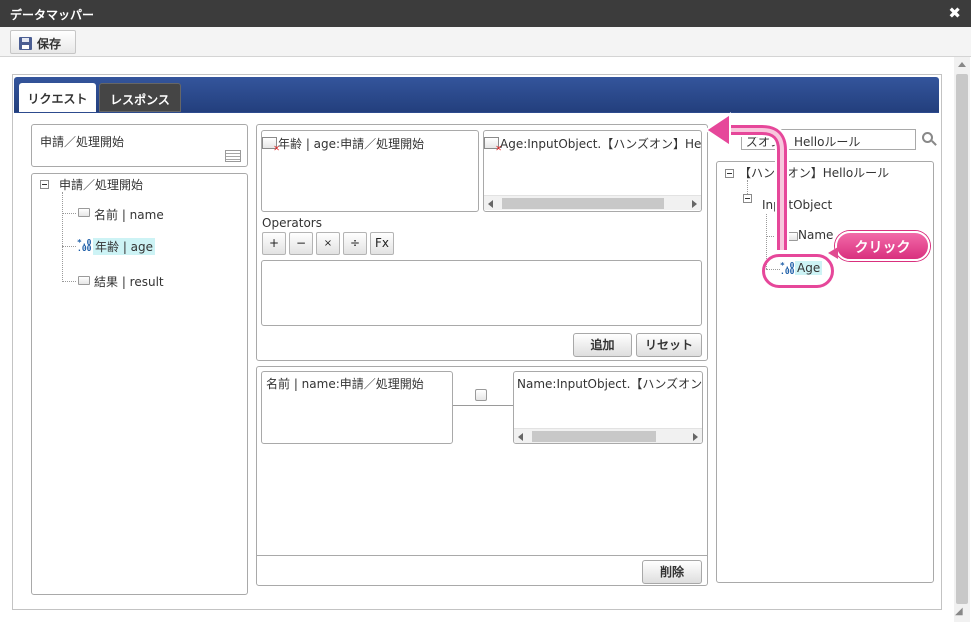 This screenshot has width=971, height=622. Describe the element at coordinates (962, 64) in the screenshot. I see `scroll-up-icon` at that location.